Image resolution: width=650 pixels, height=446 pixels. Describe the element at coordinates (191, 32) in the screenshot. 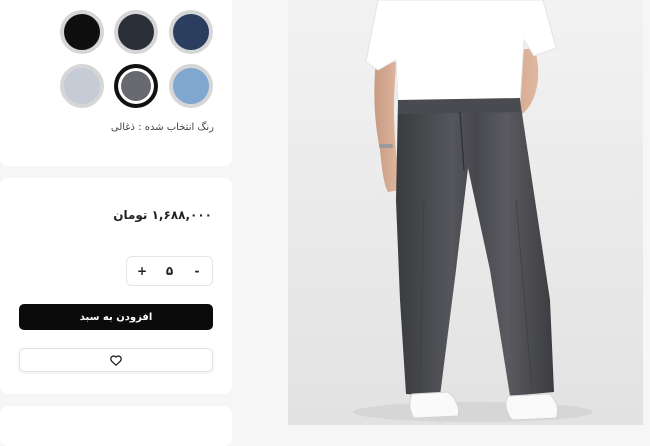

I see `color-swatch-navy` at that location.